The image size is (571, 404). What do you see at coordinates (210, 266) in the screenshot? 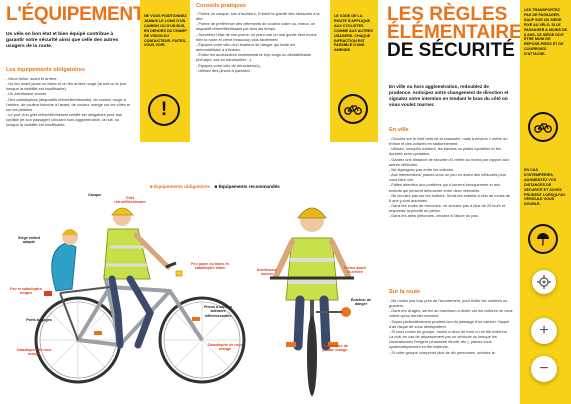
I see `label-feu-avant: Feu jaune ou blanc et catadioptre blanc` at bounding box center [210, 266].